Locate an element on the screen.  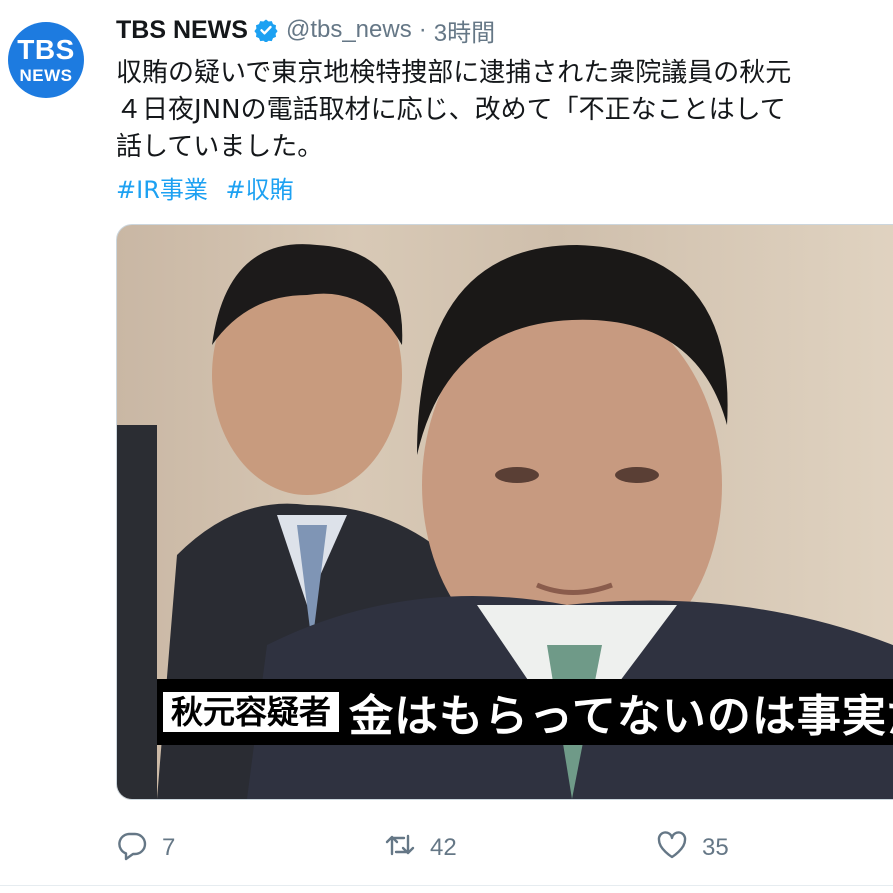
retweet-icon is located at coordinates (400, 848).